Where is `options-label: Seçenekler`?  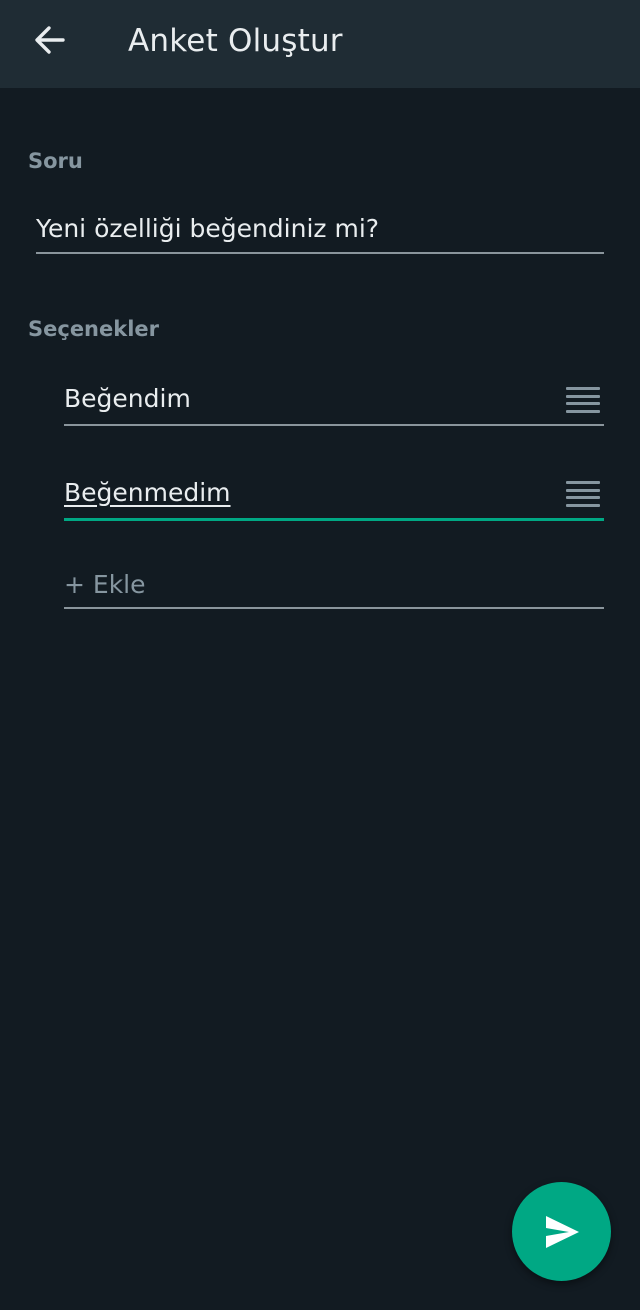
options-label: Seçenekler is located at coordinates (94, 329).